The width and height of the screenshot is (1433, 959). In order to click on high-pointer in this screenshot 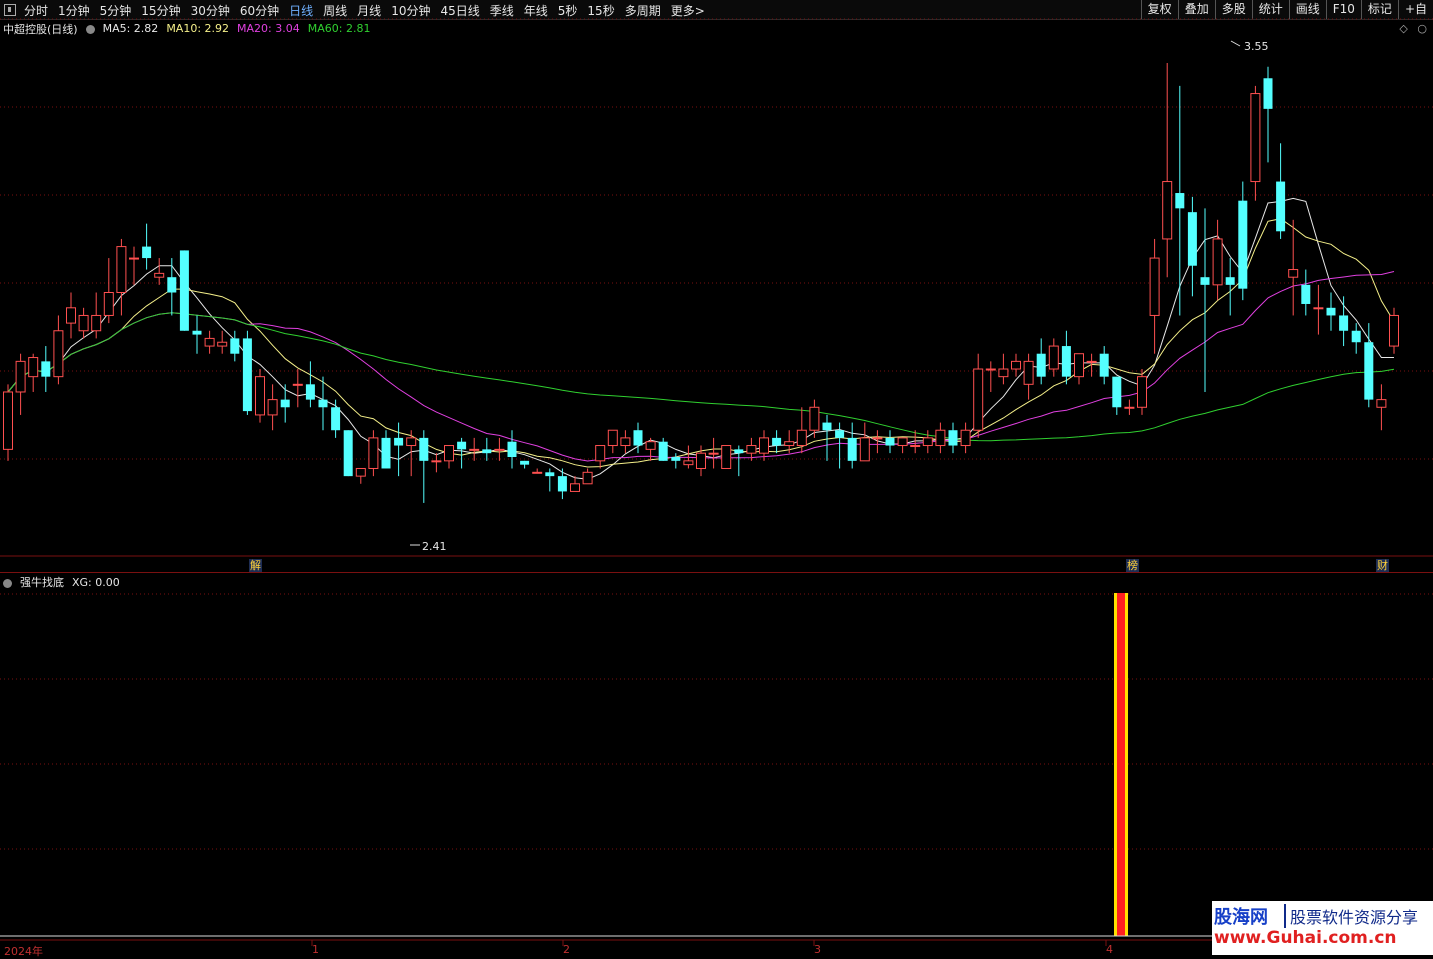, I will do `click(1235, 43)`.